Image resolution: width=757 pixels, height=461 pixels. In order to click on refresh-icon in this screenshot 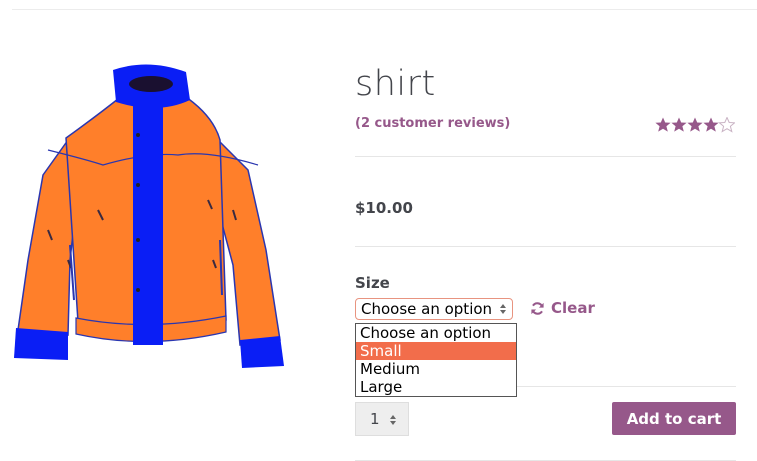, I will do `click(537, 308)`.